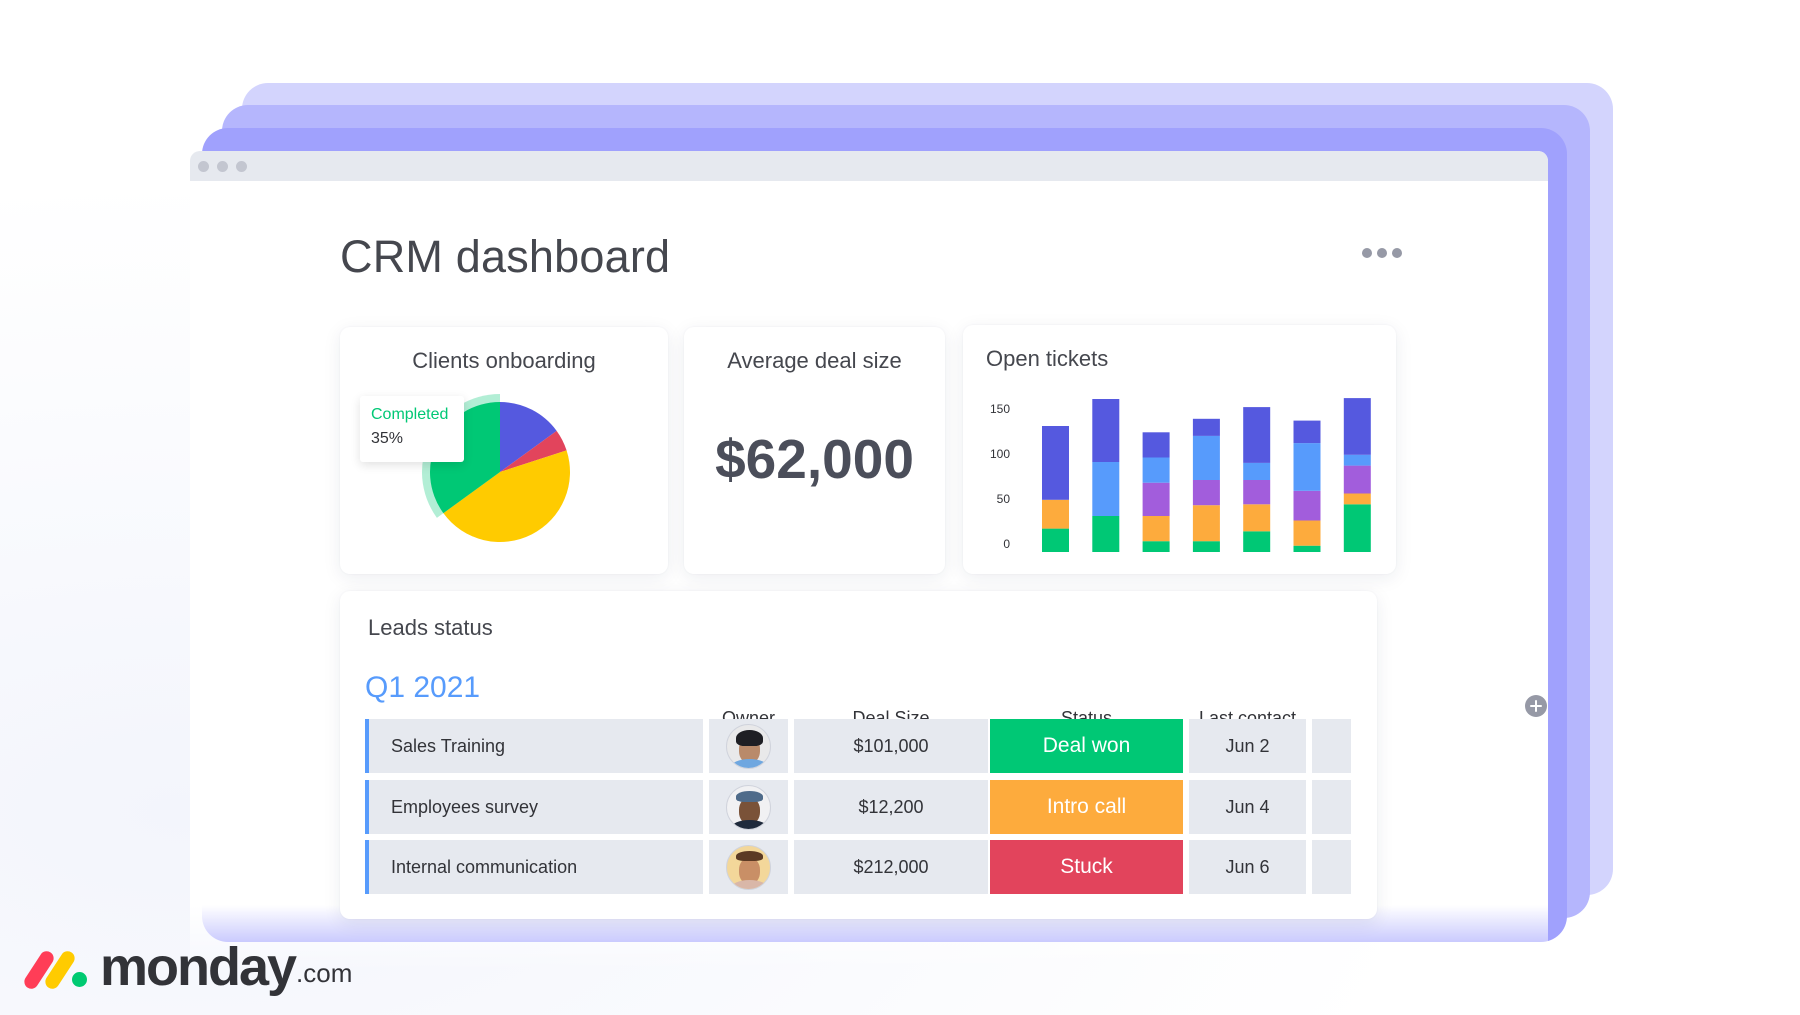 Image resolution: width=1800 pixels, height=1015 pixels. Describe the element at coordinates (814, 360) in the screenshot. I see `widget-title: Average deal size` at that location.